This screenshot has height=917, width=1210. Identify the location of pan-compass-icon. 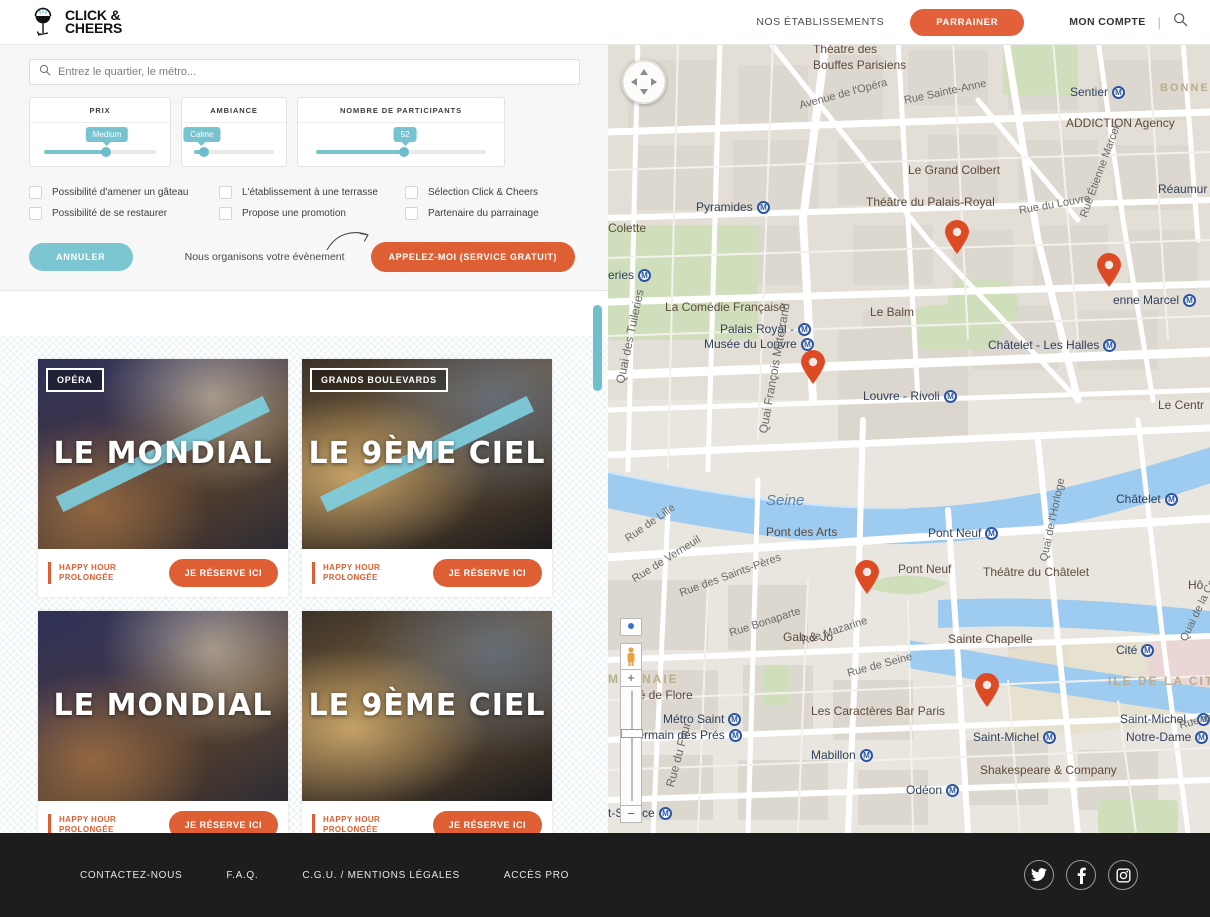
(644, 82).